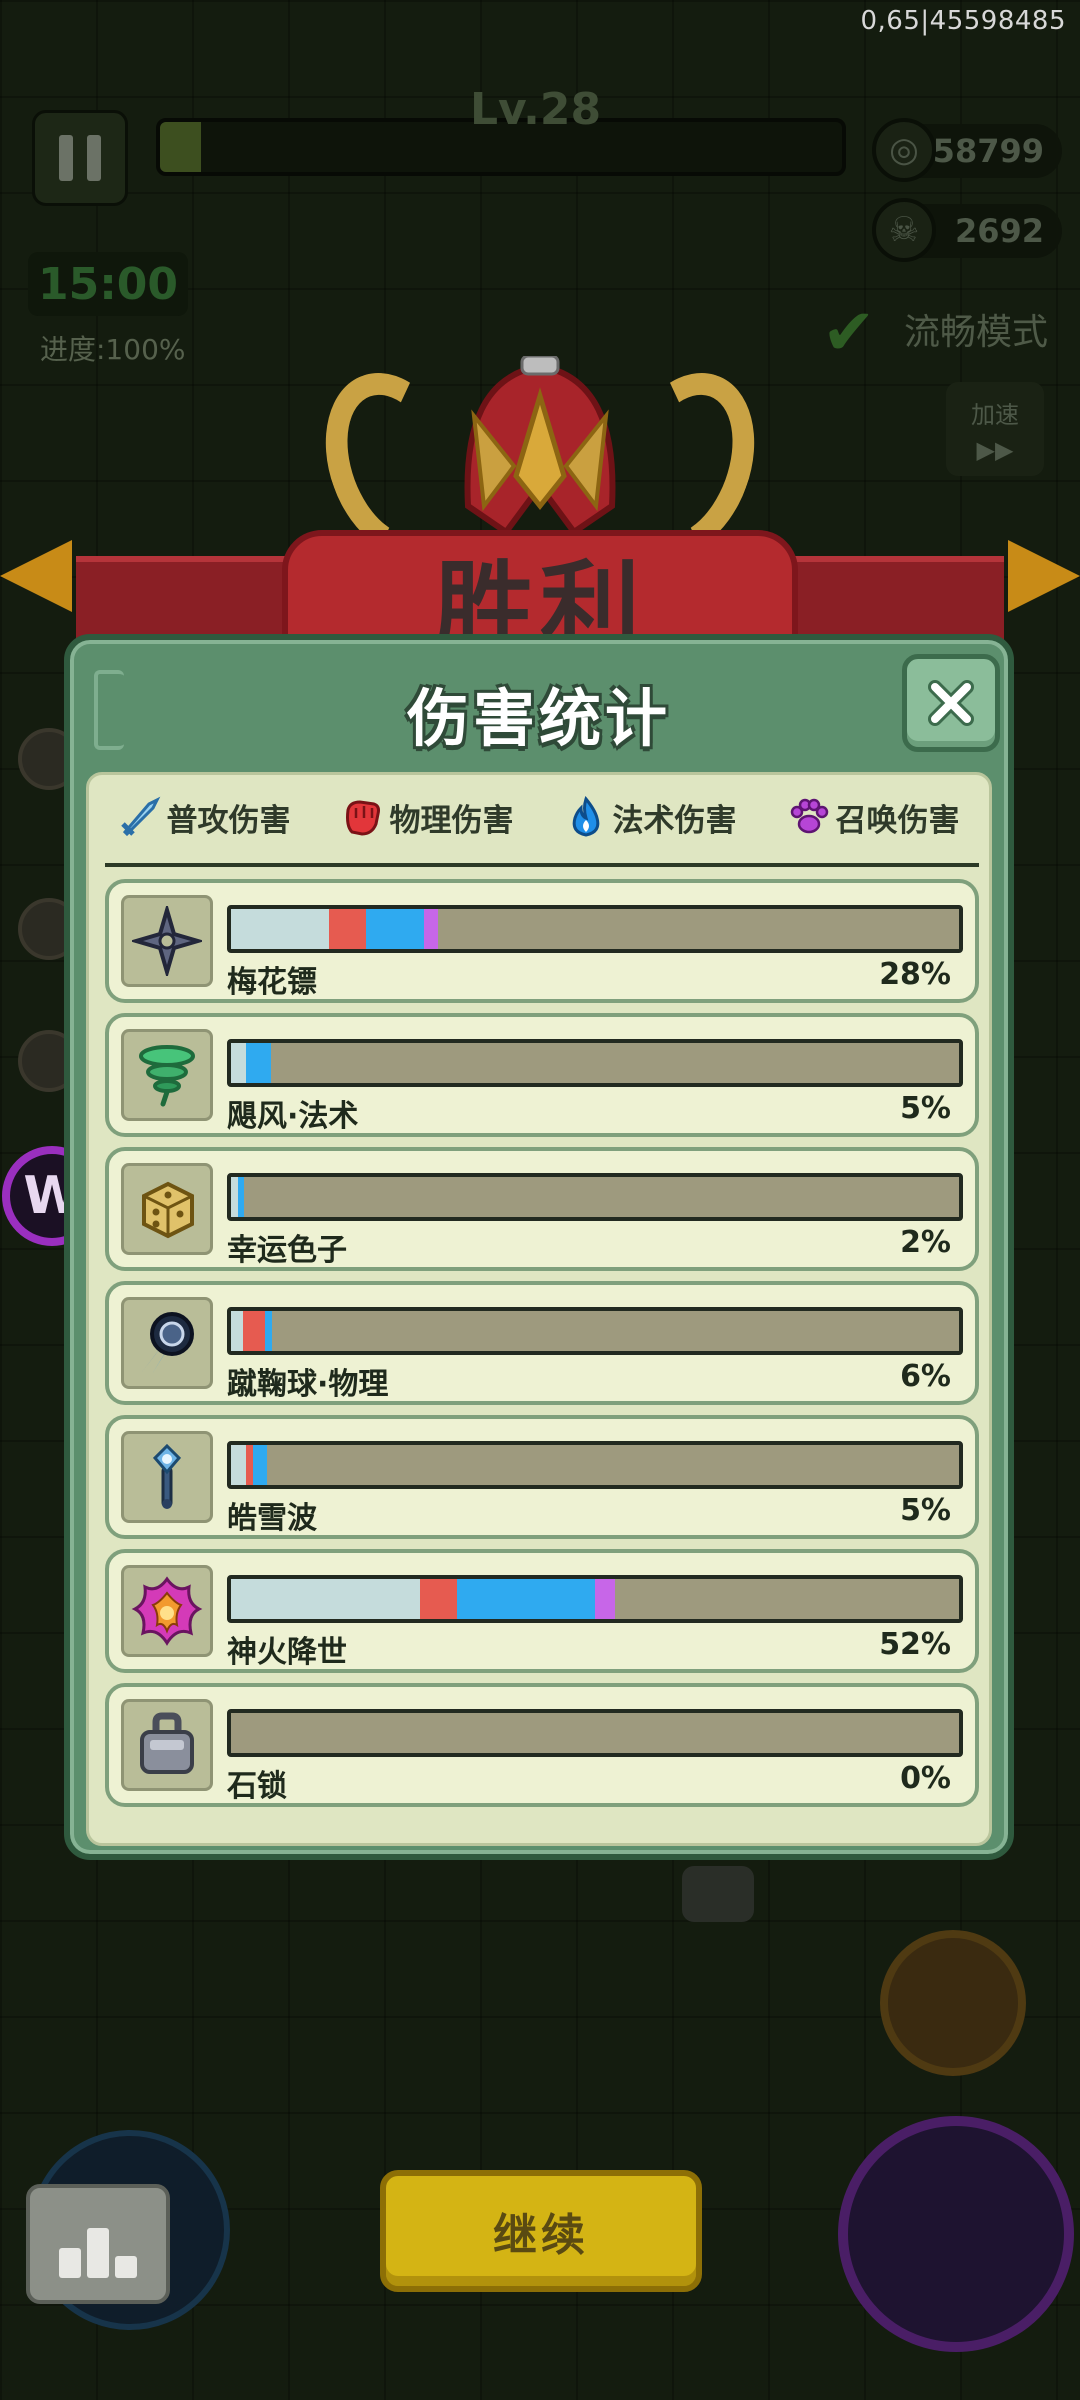 The image size is (1080, 2400). I want to click on legend-item-magic: 法术伤害, so click(651, 817).